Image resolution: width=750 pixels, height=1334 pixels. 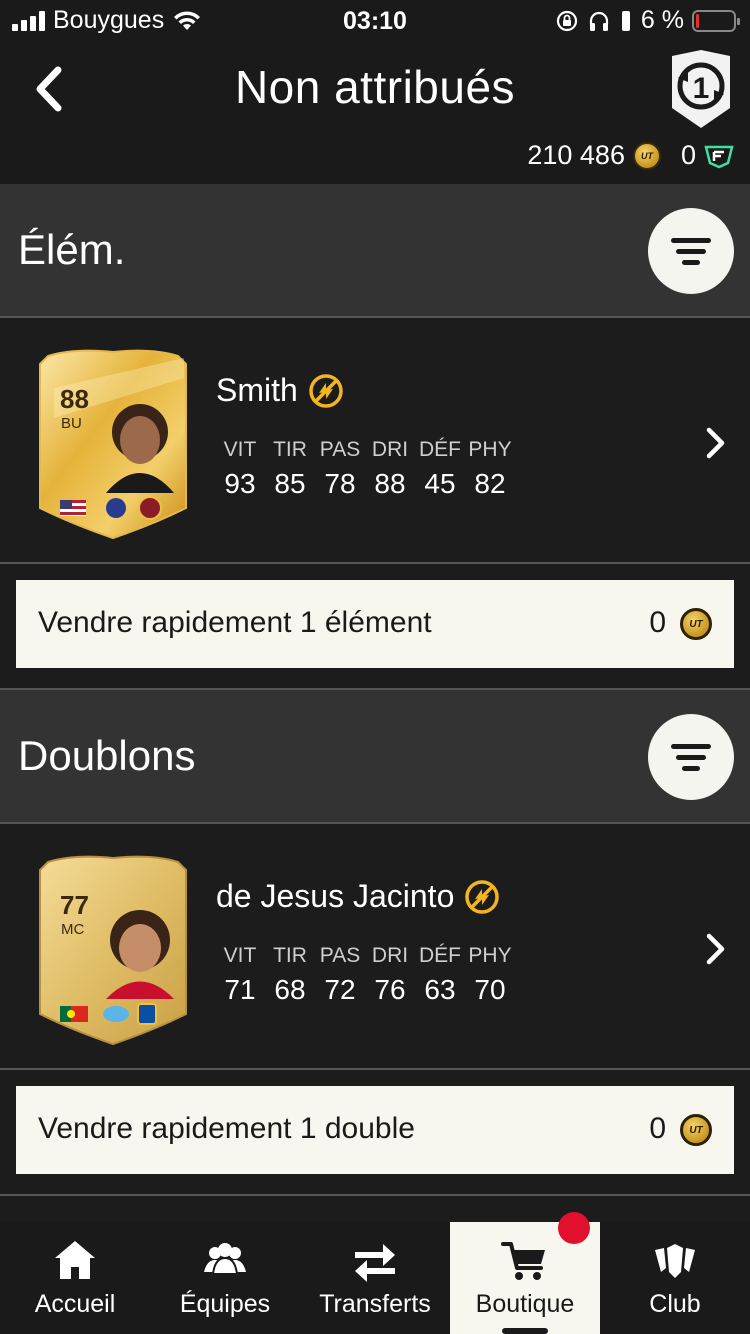 I want to click on status-right: 6 %, so click(x=647, y=20).